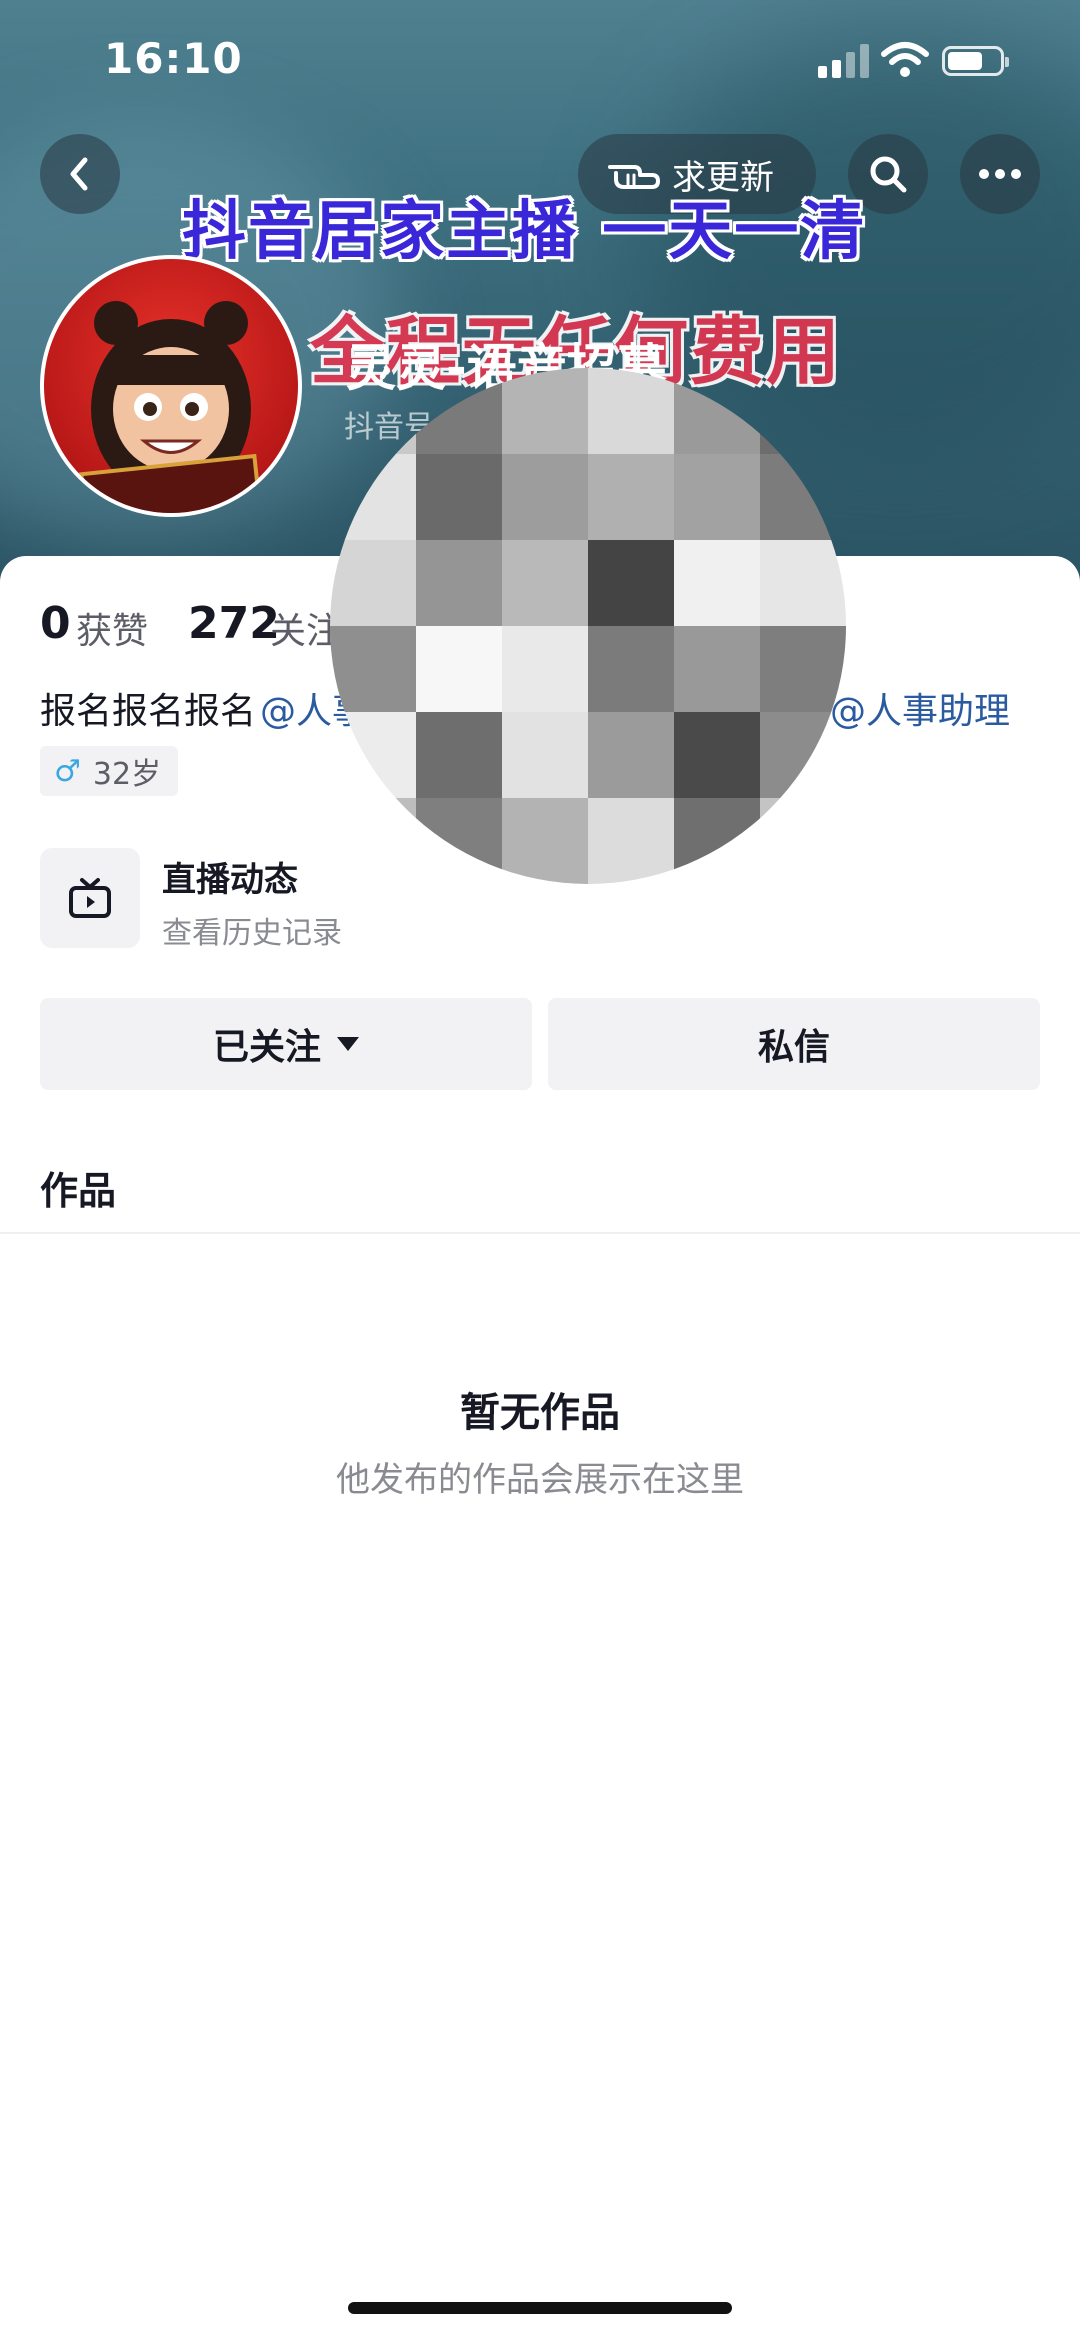 Image resolution: width=1080 pixels, height=2337 pixels. I want to click on likes-label: 获赞, so click(112, 631).